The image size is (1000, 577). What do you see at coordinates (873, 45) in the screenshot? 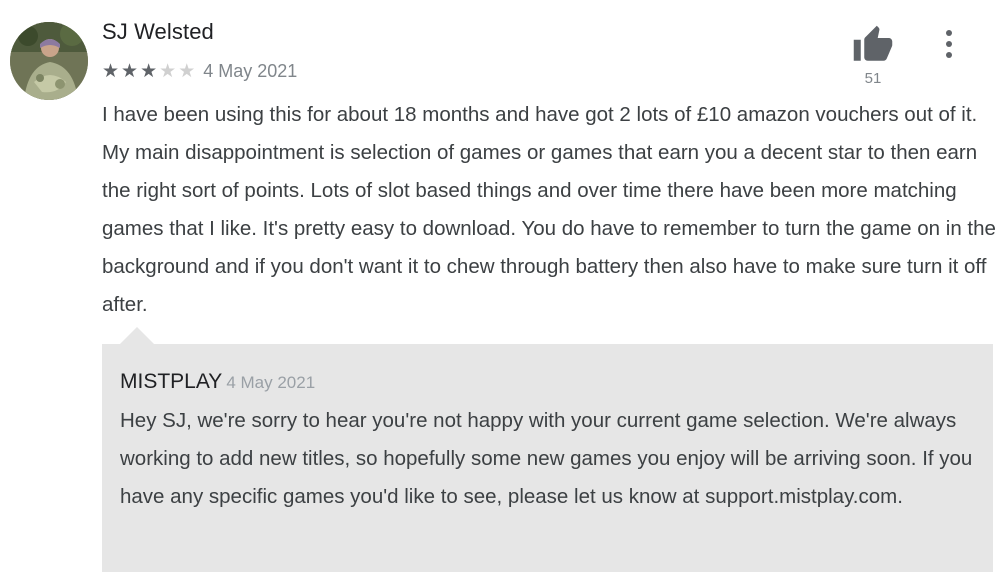
I see `thumbs-up-icon` at bounding box center [873, 45].